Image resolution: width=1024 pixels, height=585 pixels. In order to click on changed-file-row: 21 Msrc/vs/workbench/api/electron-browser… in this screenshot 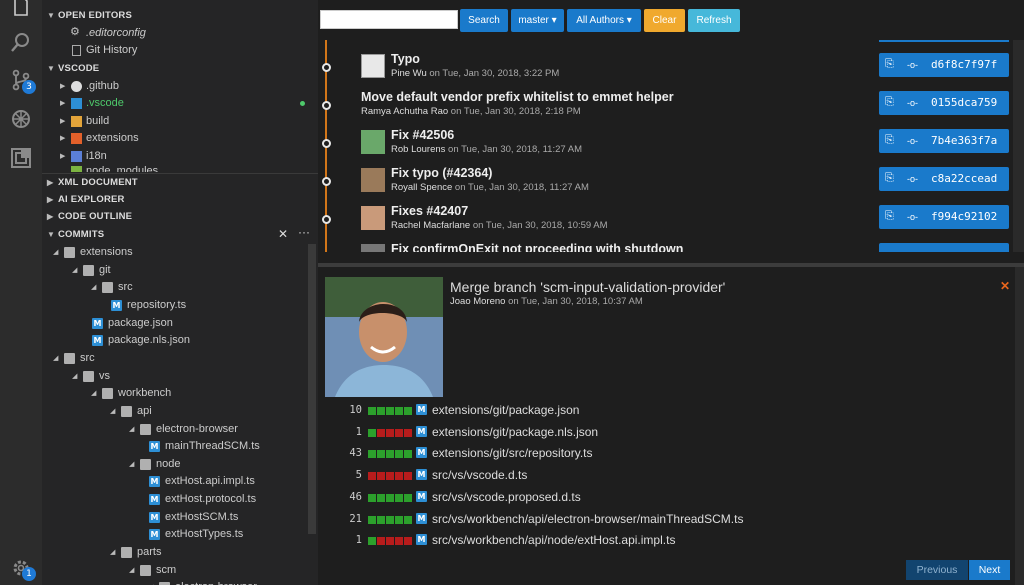, I will do `click(668, 519)`.